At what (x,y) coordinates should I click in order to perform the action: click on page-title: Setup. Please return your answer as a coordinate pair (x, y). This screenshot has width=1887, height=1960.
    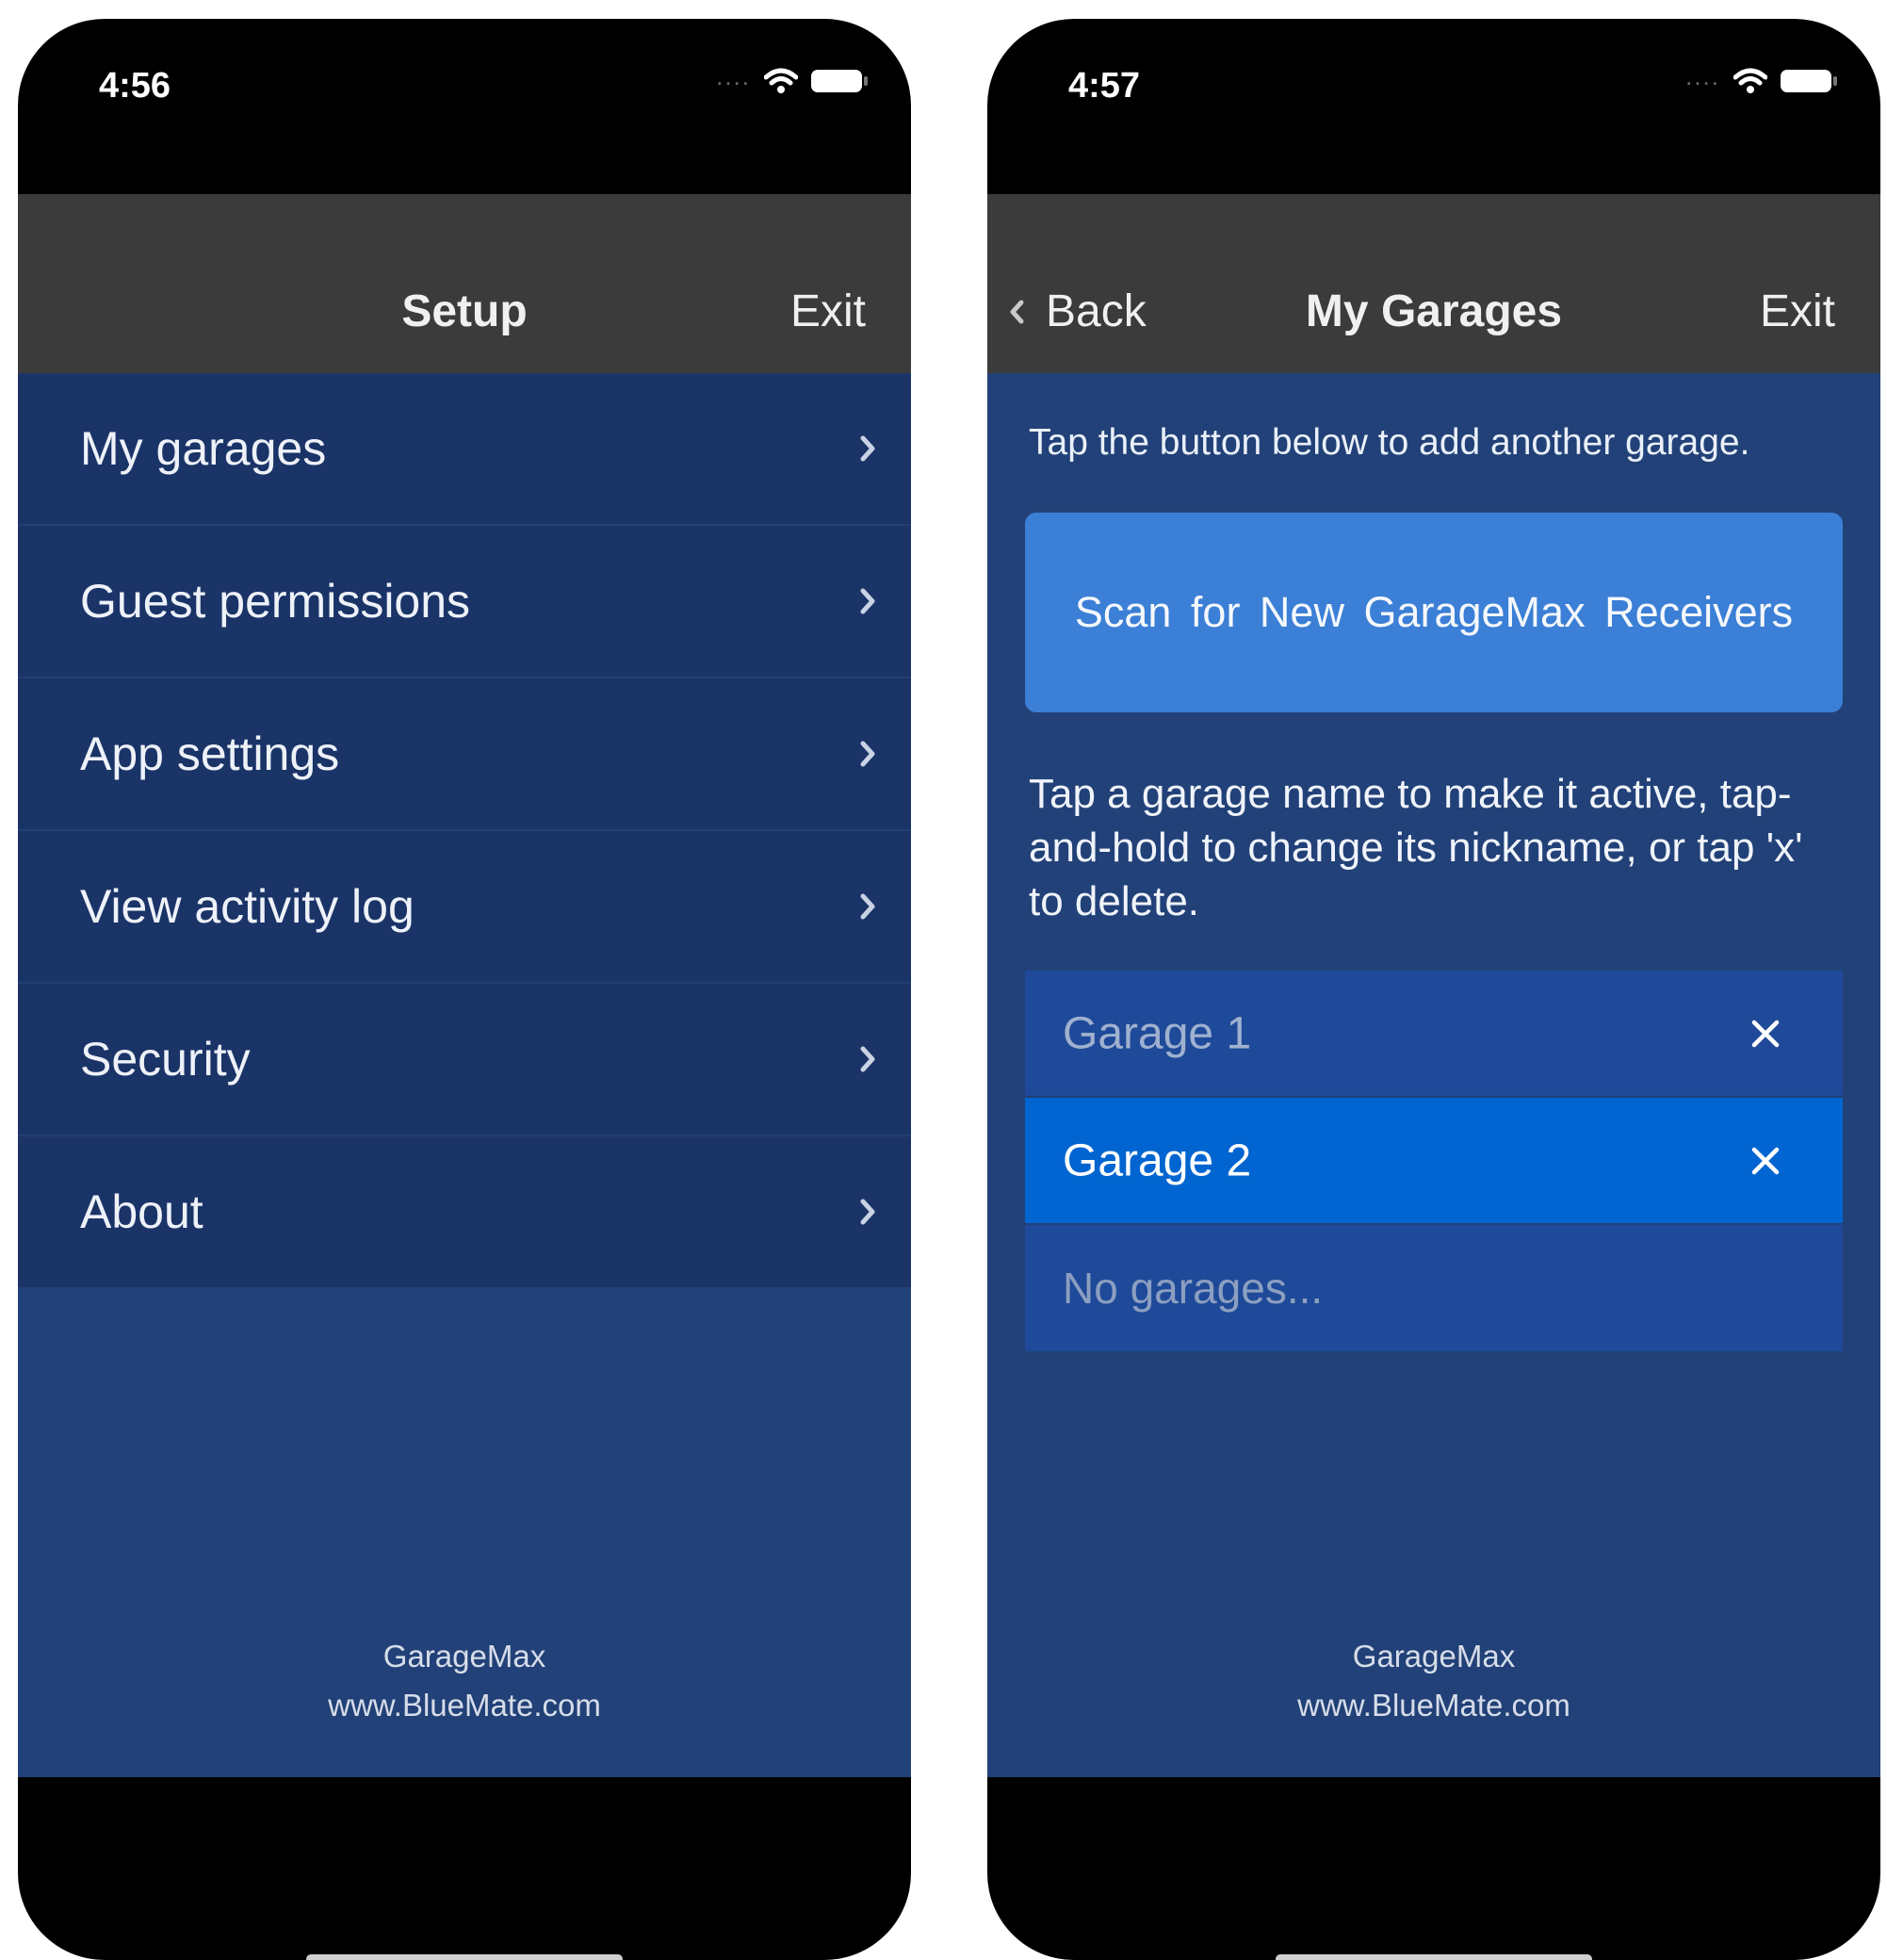
    Looking at the image, I should click on (464, 311).